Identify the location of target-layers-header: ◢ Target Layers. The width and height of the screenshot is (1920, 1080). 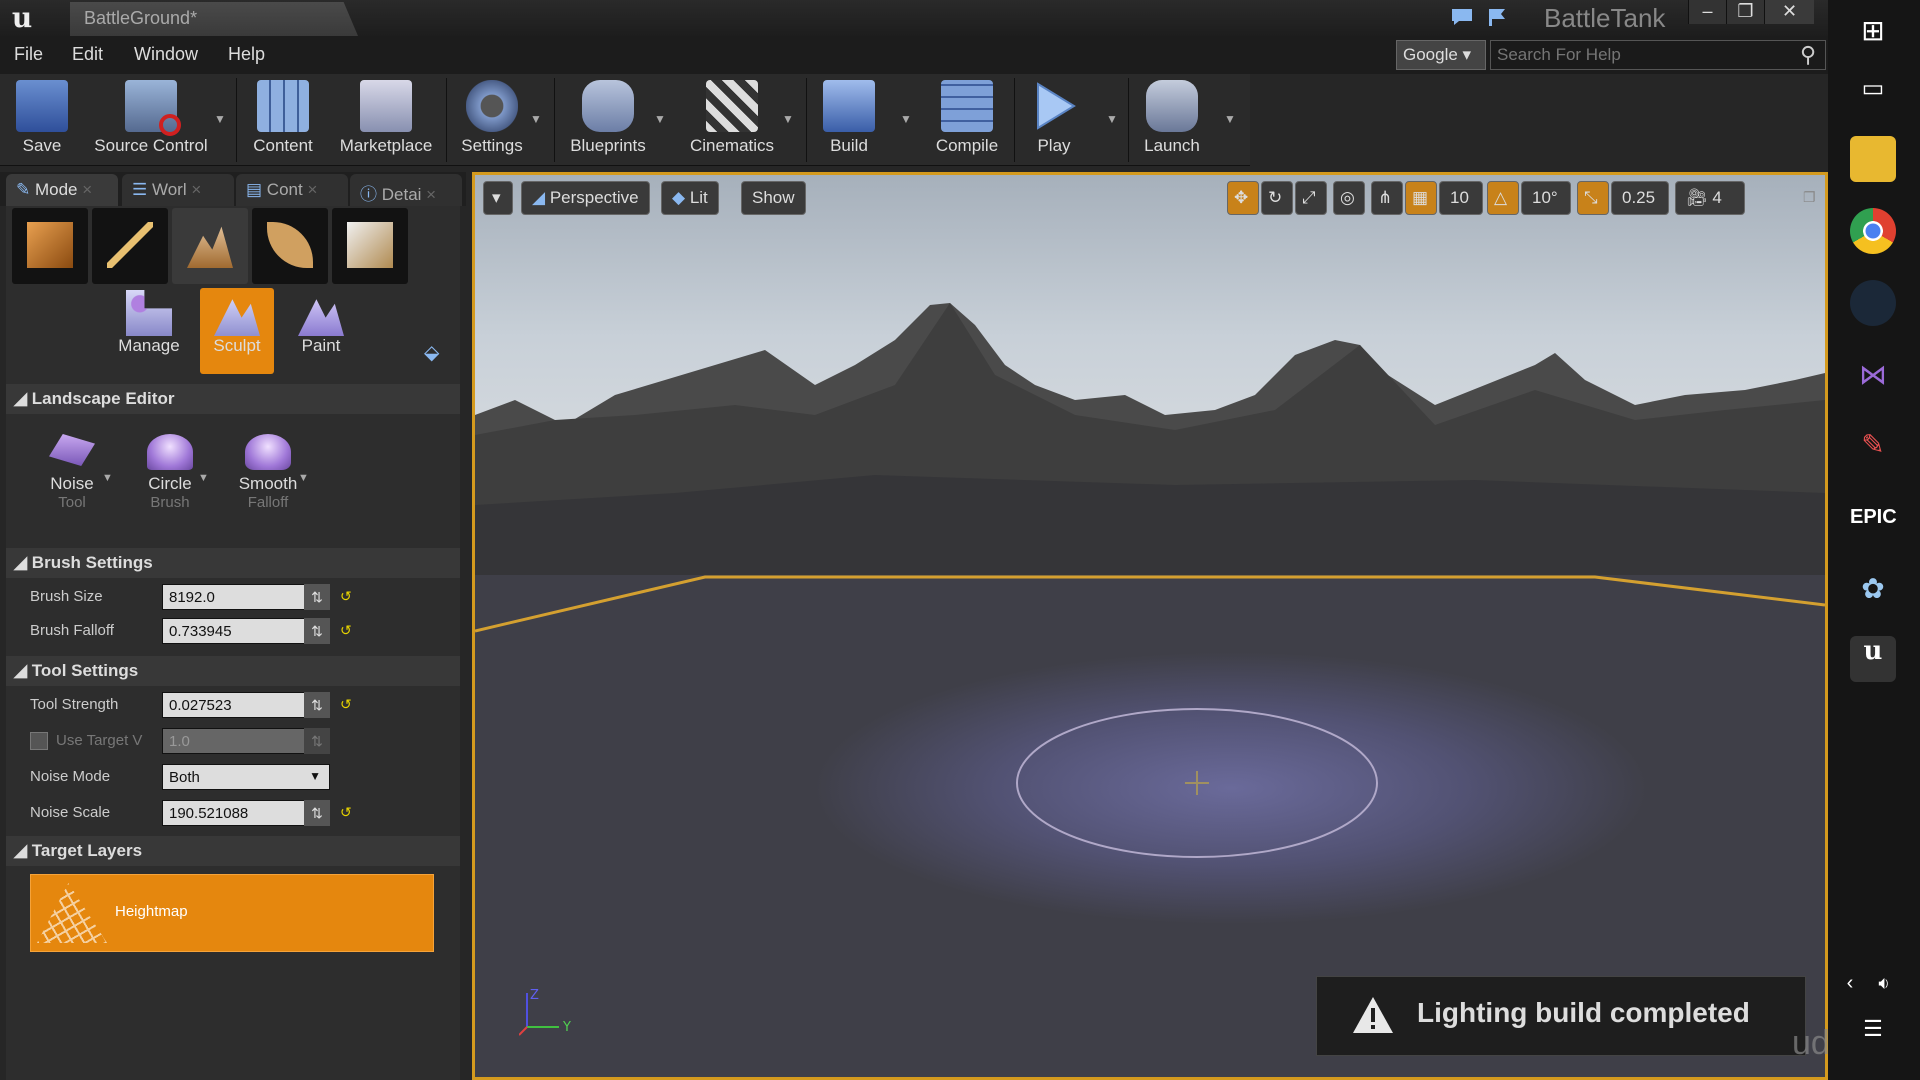
(233, 851).